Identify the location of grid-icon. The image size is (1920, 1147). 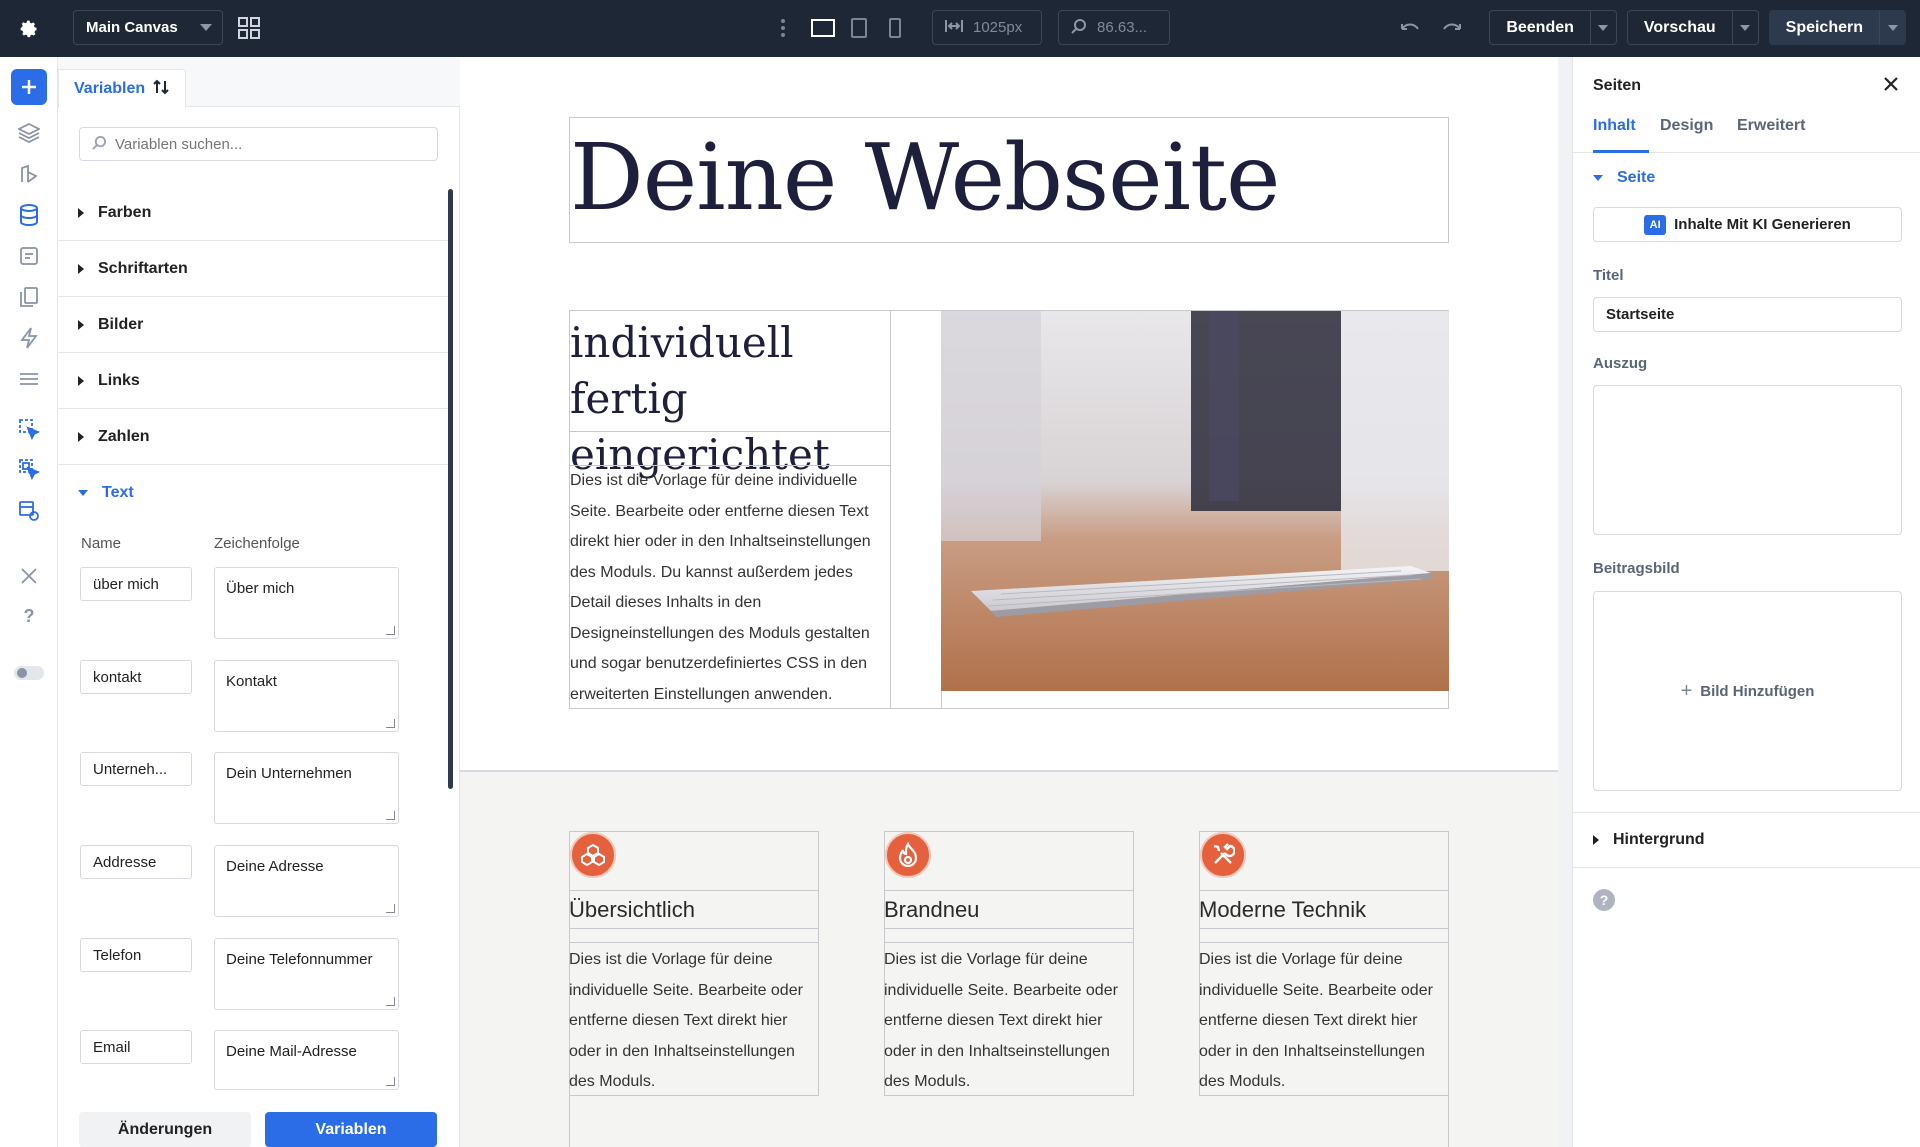
(249, 28).